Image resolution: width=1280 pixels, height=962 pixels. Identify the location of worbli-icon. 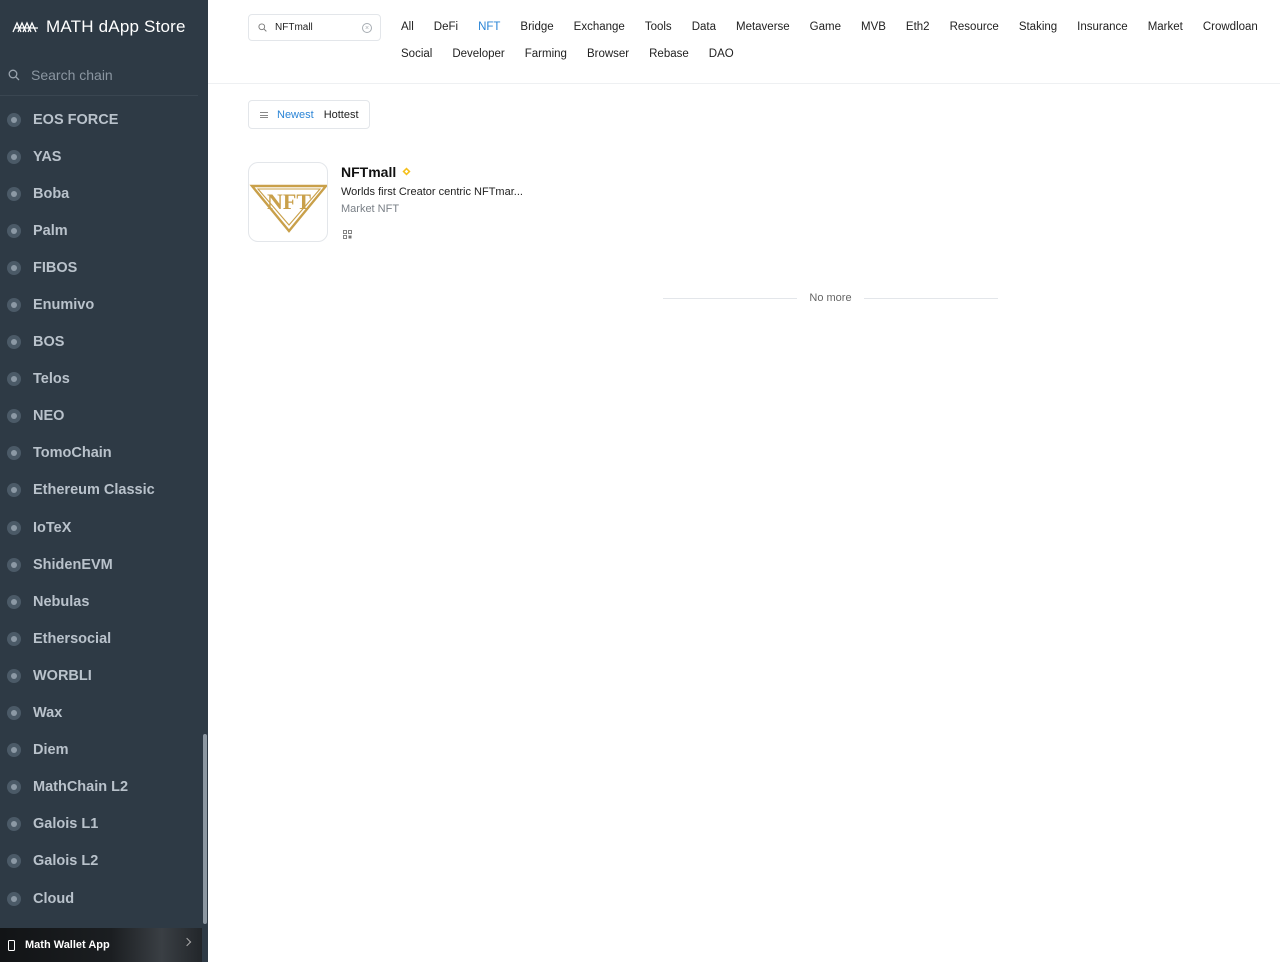
(14, 675).